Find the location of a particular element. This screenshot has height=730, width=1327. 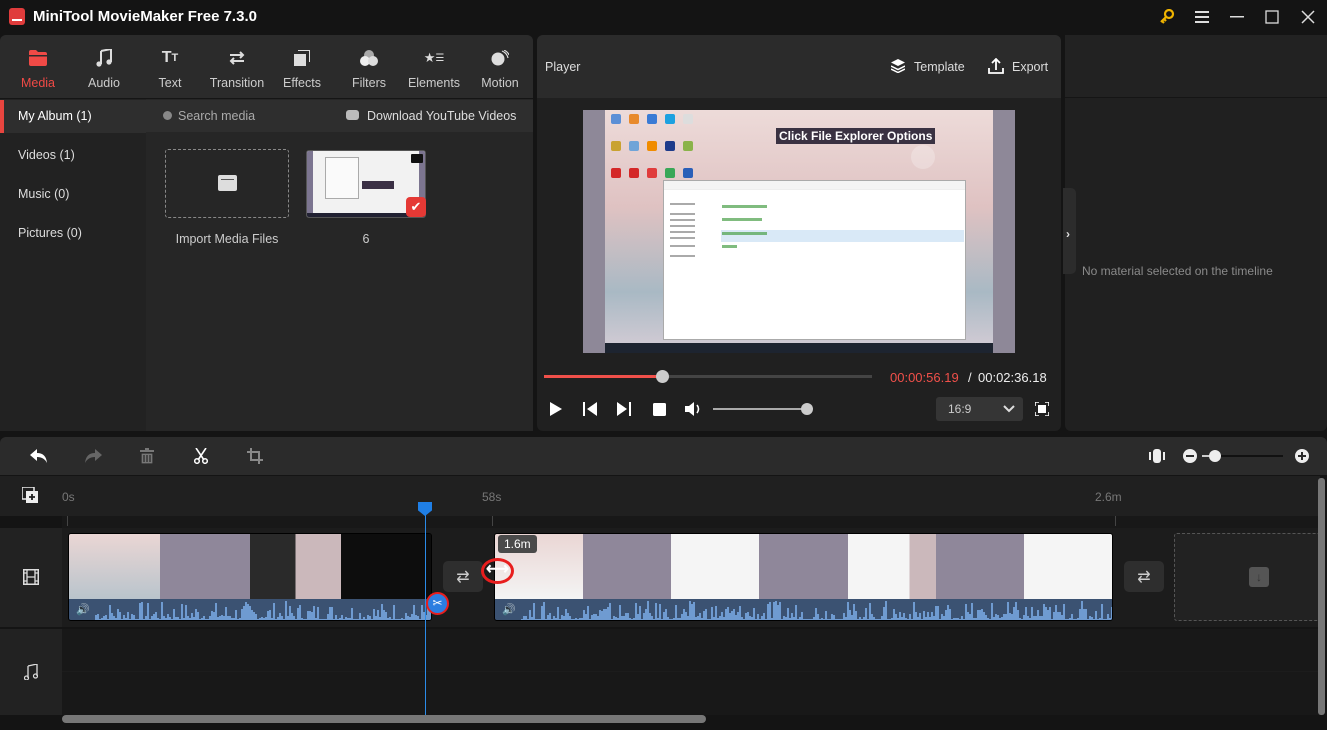

fit-timeline-button is located at coordinates (1157, 456).